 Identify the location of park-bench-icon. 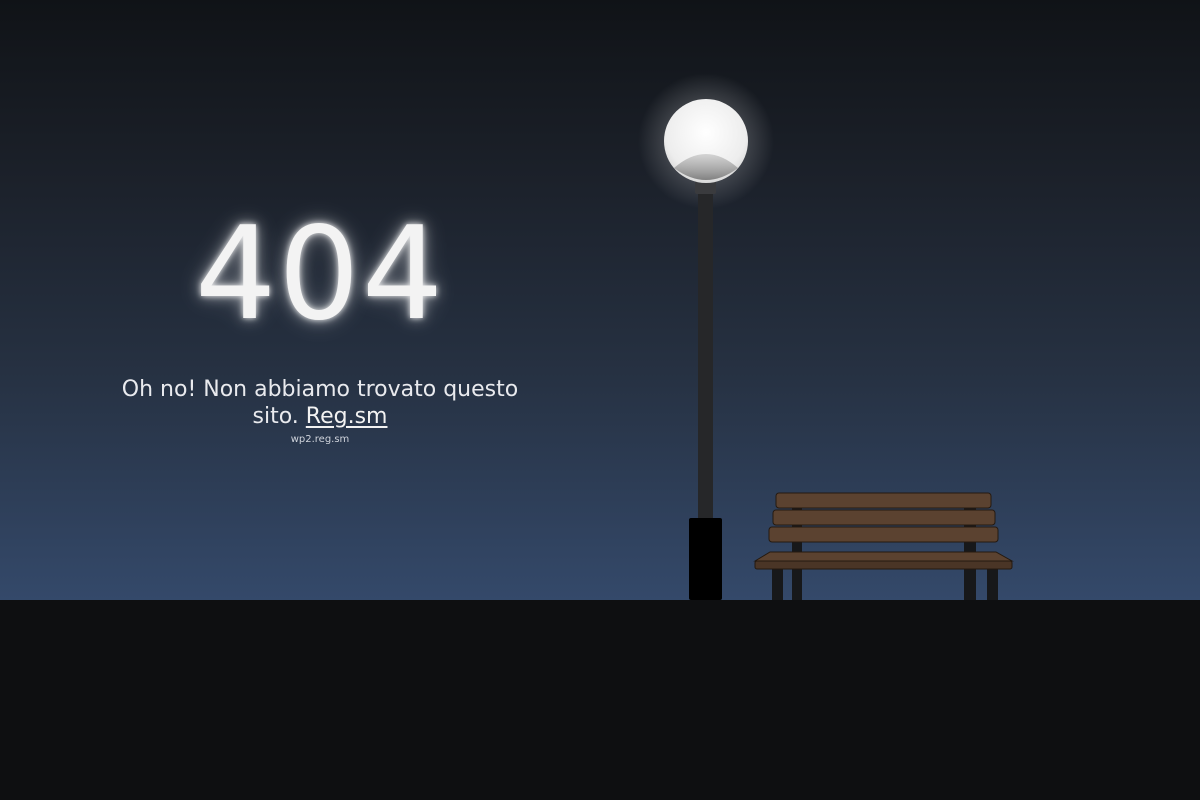
(883, 546).